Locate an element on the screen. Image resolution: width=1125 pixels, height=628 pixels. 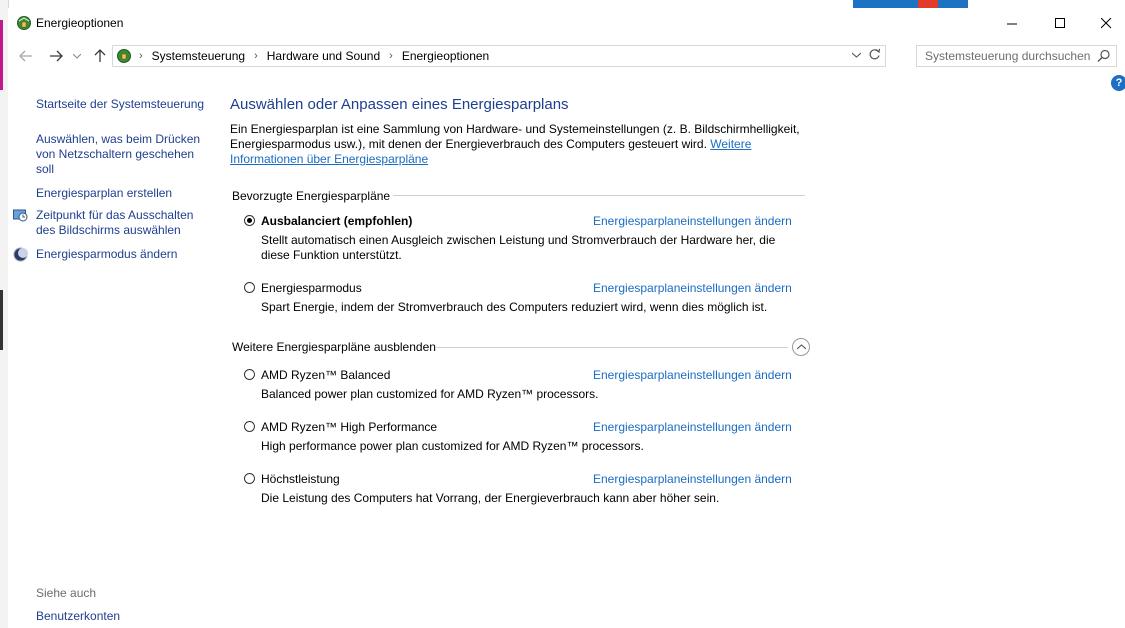
address-dropdown-button is located at coordinates (856, 55).